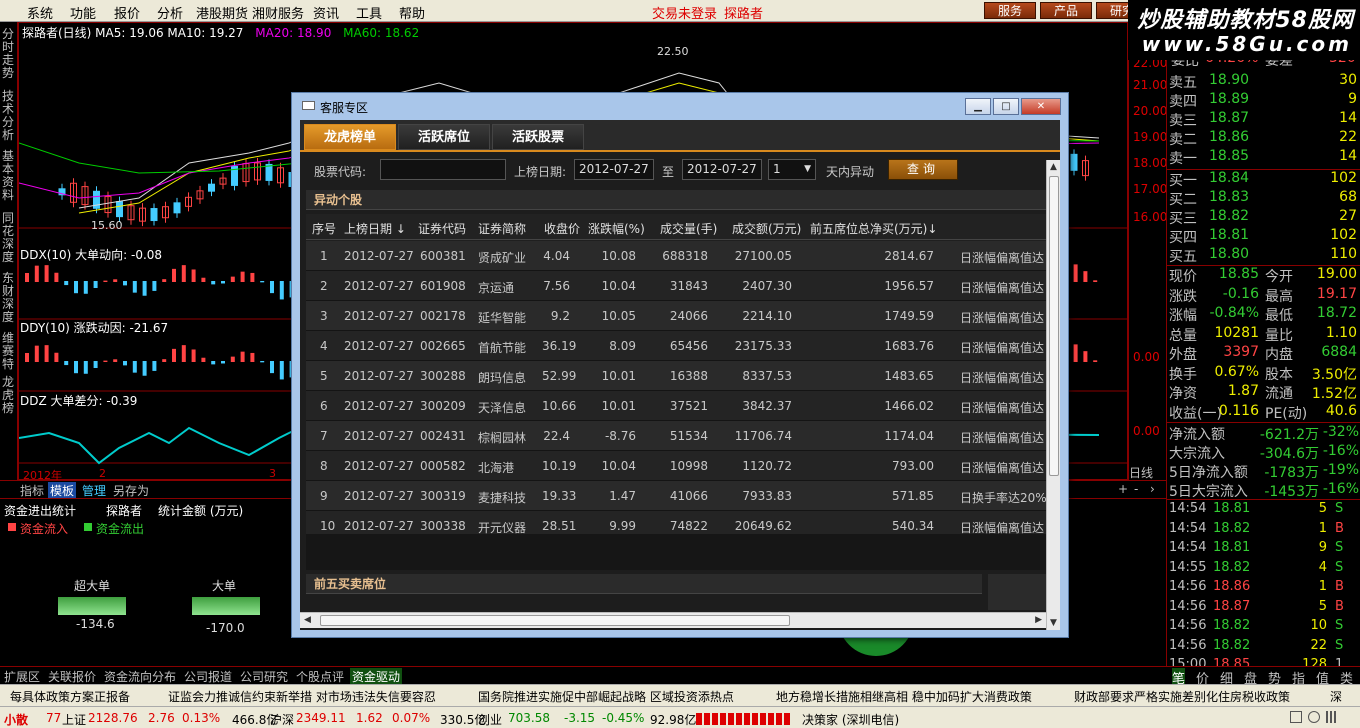 This screenshot has width=1360, height=728. Describe the element at coordinates (766, 228) in the screenshot. I see `col-header: 成交额(万元)` at that location.